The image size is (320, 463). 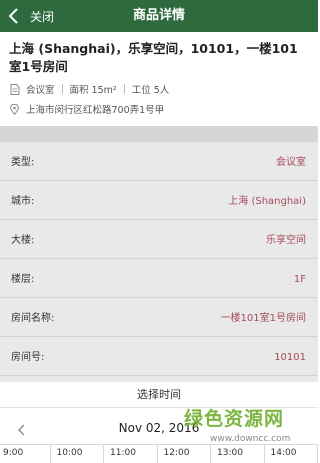 What do you see at coordinates (291, 162) in the screenshot?
I see `detail-value: 会议室` at bounding box center [291, 162].